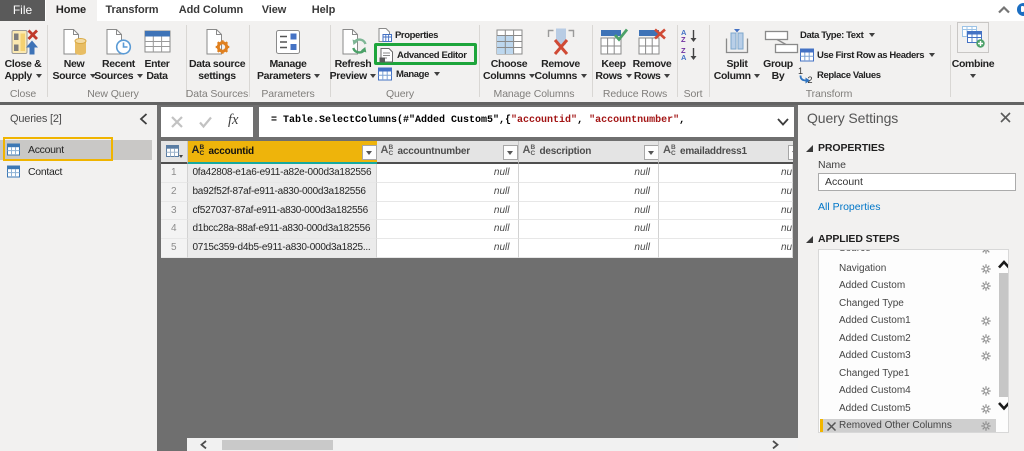 This screenshot has height=451, width=1024. I want to click on svg-text: 2, so click(810, 80).